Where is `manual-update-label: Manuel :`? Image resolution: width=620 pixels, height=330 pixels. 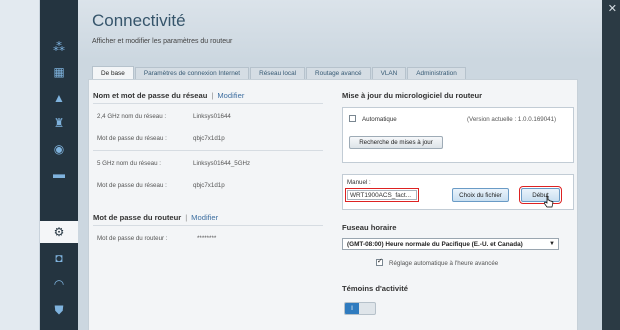
manual-update-label: Manuel : is located at coordinates (359, 182).